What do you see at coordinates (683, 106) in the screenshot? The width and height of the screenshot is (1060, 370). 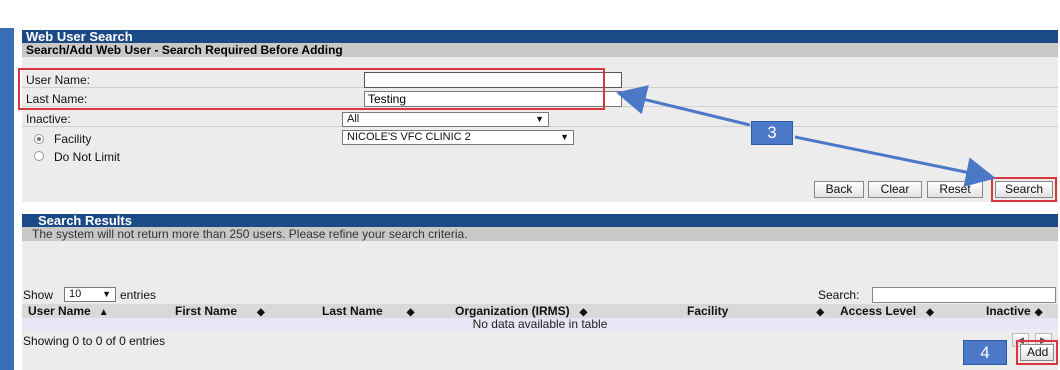 I see `arrow-to-name-fields` at bounding box center [683, 106].